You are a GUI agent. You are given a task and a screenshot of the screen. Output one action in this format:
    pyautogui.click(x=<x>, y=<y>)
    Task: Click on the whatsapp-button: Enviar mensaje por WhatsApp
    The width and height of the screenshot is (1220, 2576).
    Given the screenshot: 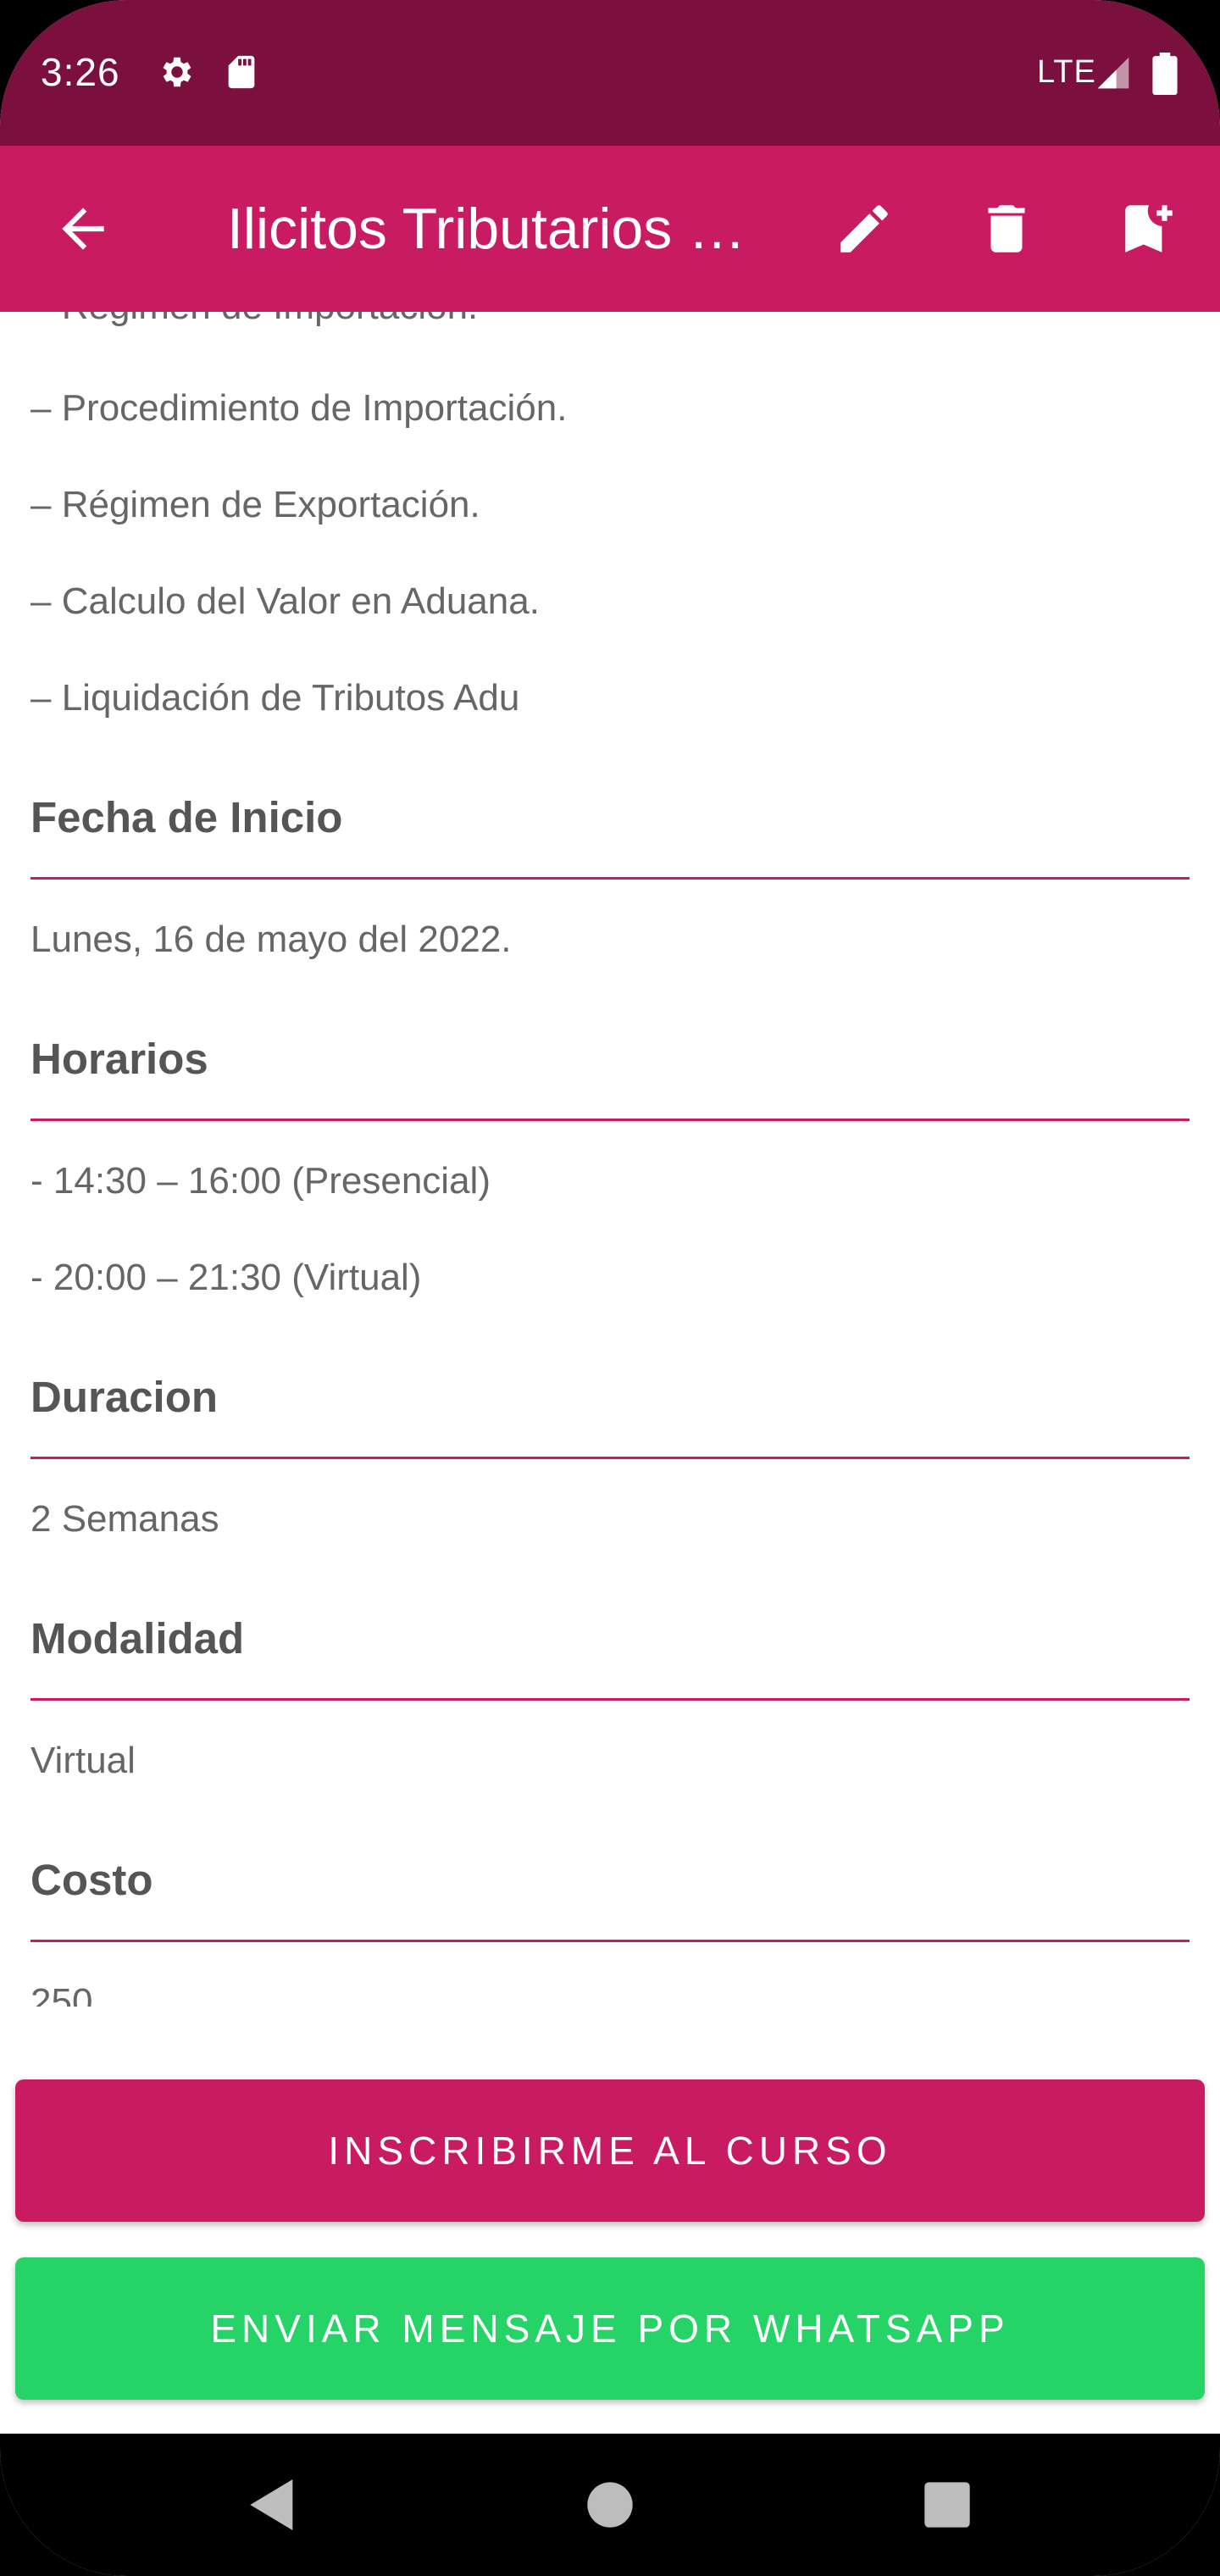 What is the action you would take?
    pyautogui.click(x=610, y=2328)
    